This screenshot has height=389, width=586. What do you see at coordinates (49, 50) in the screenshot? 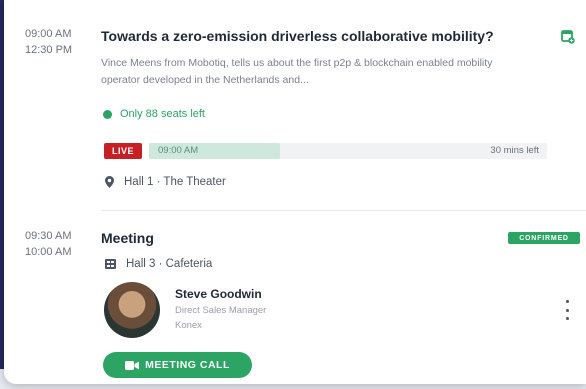
I see `session-end-time: 12:30 PM` at bounding box center [49, 50].